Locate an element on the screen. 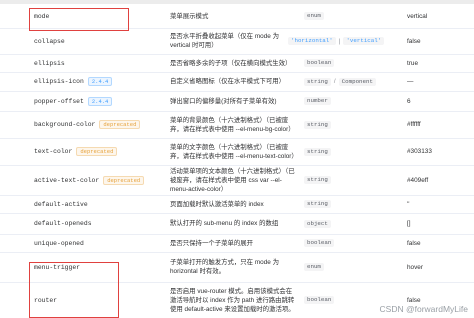  attr-desc: 是否水平折叠收起菜单（仅在 mode 为 vertical 时可用） is located at coordinates (225, 41).